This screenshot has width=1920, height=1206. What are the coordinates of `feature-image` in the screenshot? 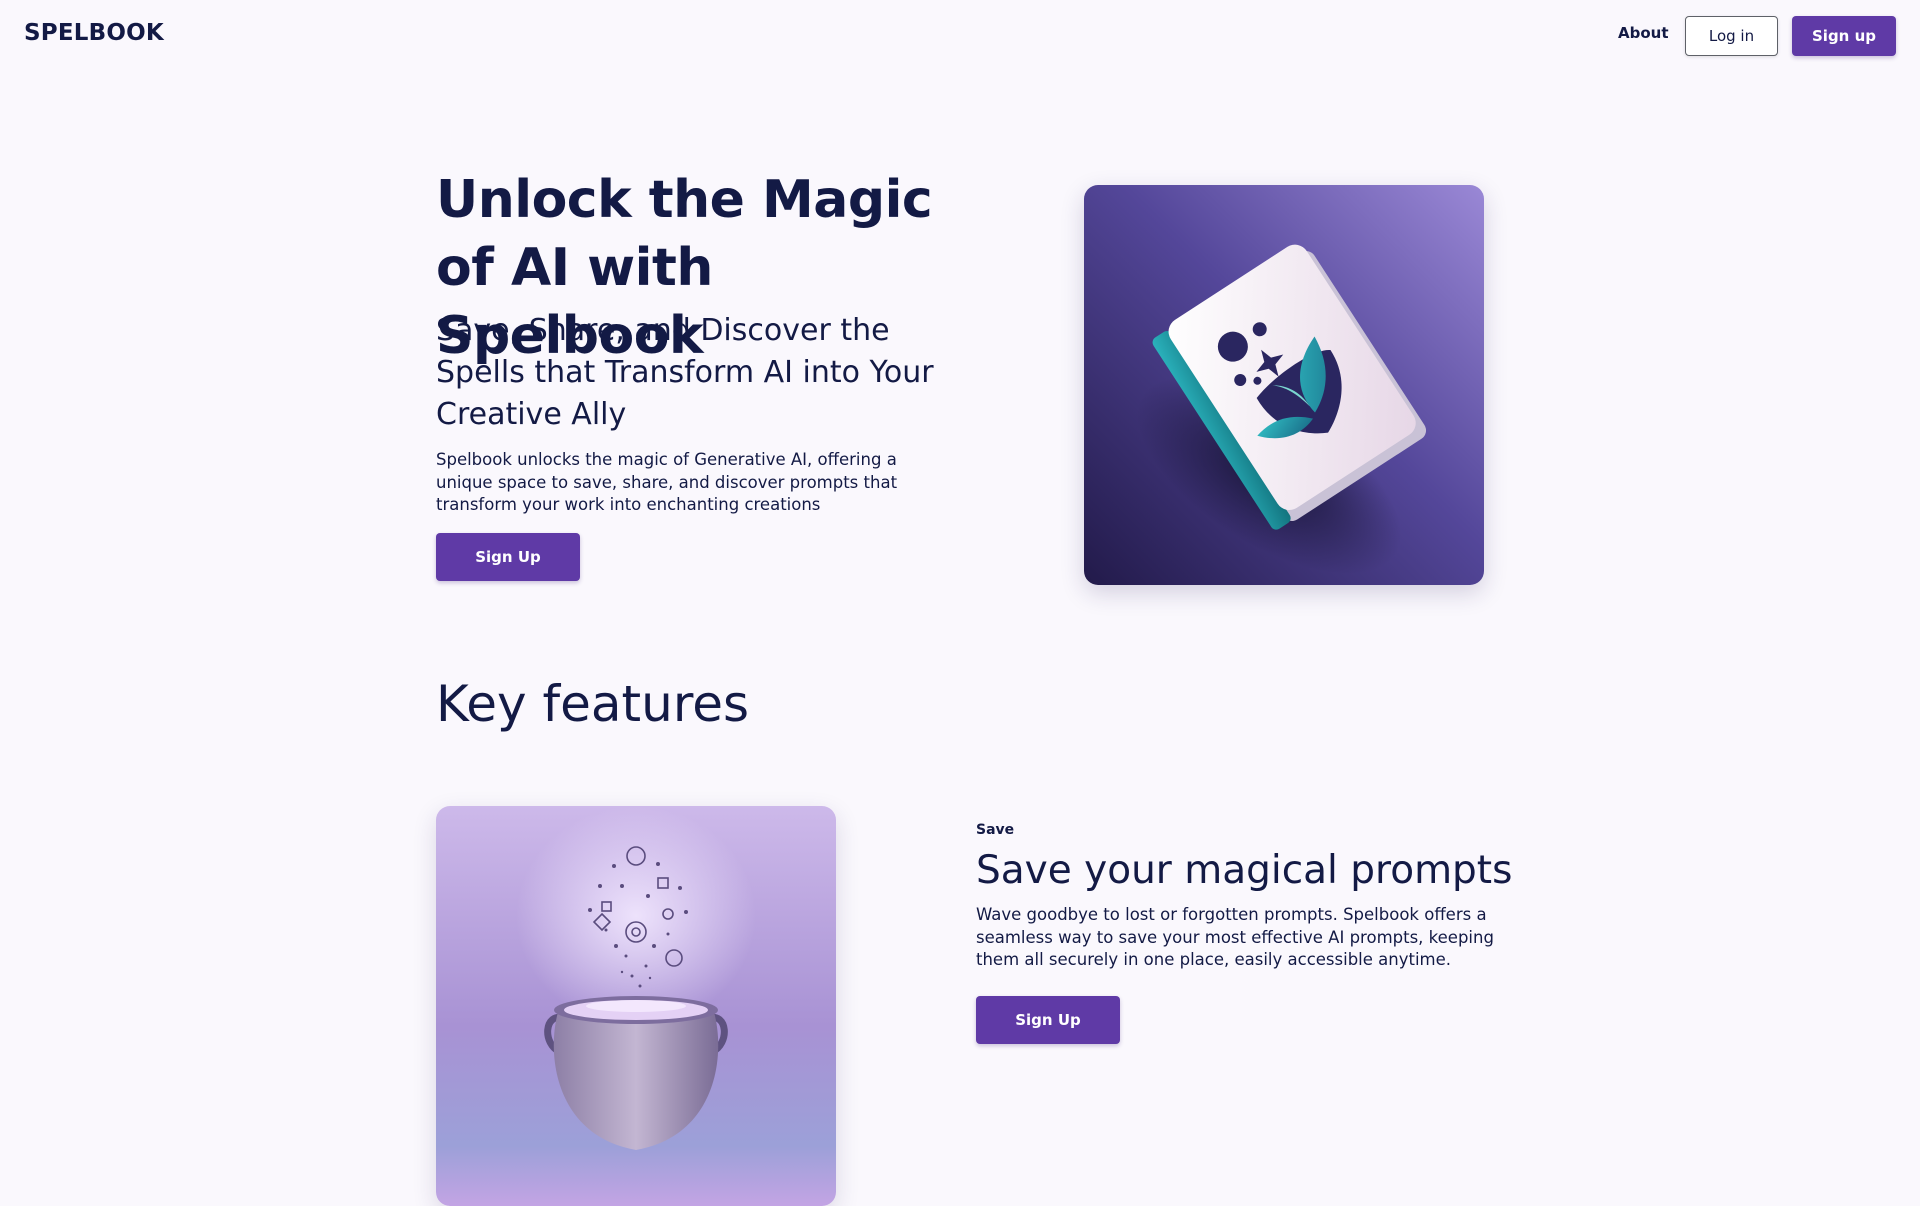 It's located at (636, 1006).